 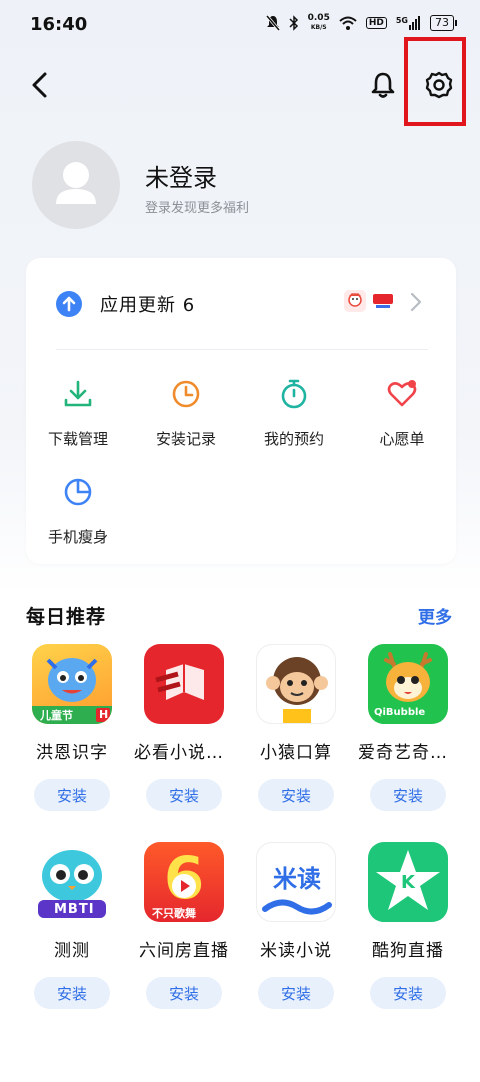 I want to click on app-badge: 不只歌舞, so click(x=174, y=913).